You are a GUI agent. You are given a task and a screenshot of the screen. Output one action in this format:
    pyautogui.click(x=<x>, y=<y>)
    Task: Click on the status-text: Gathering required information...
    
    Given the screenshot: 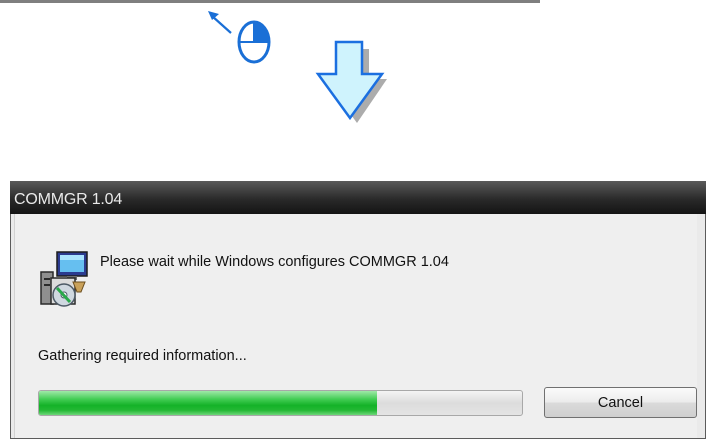 What is the action you would take?
    pyautogui.click(x=142, y=356)
    